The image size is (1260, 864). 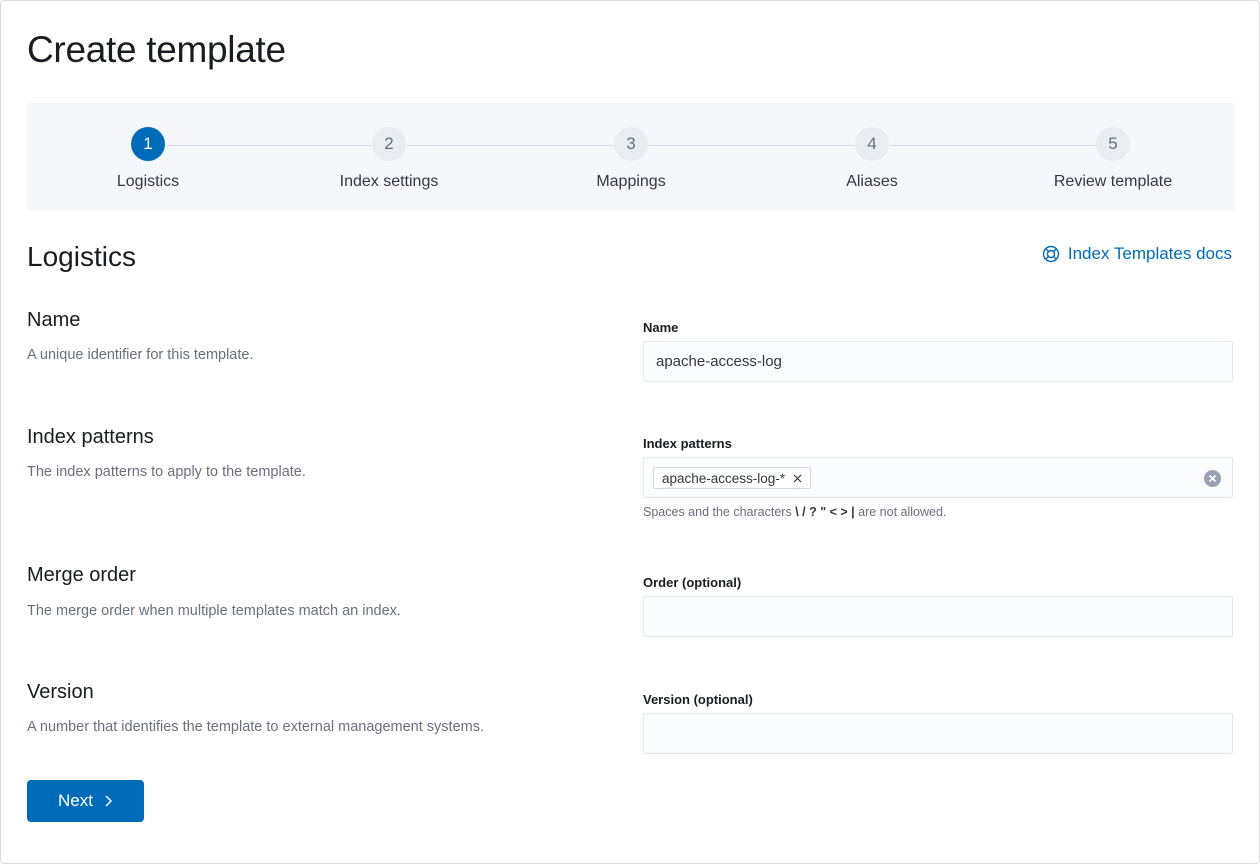 I want to click on step-label: Logistics, so click(x=148, y=181).